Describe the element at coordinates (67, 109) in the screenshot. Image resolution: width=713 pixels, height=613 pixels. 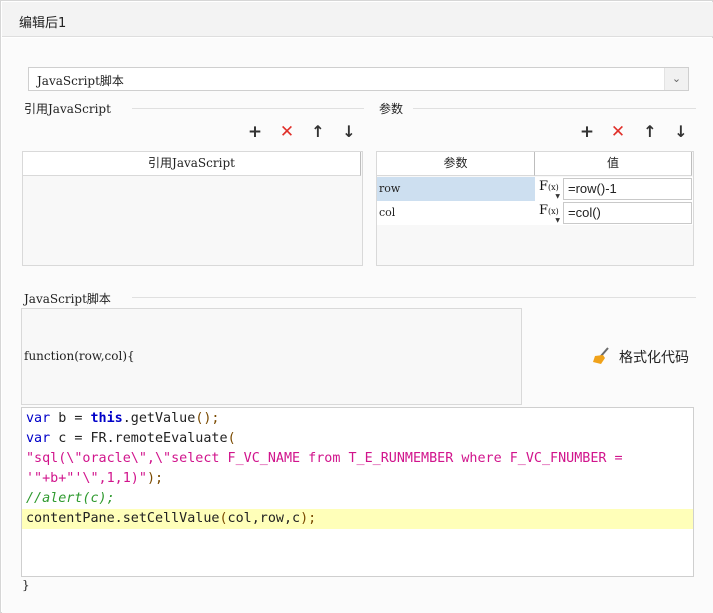
I see `ref-js-group-label: 引用JavaScript` at that location.